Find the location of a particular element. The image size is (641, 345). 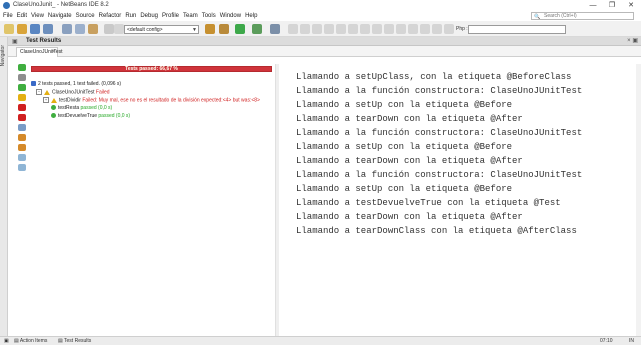

window-icon: ▣ is located at coordinates (6, 341).